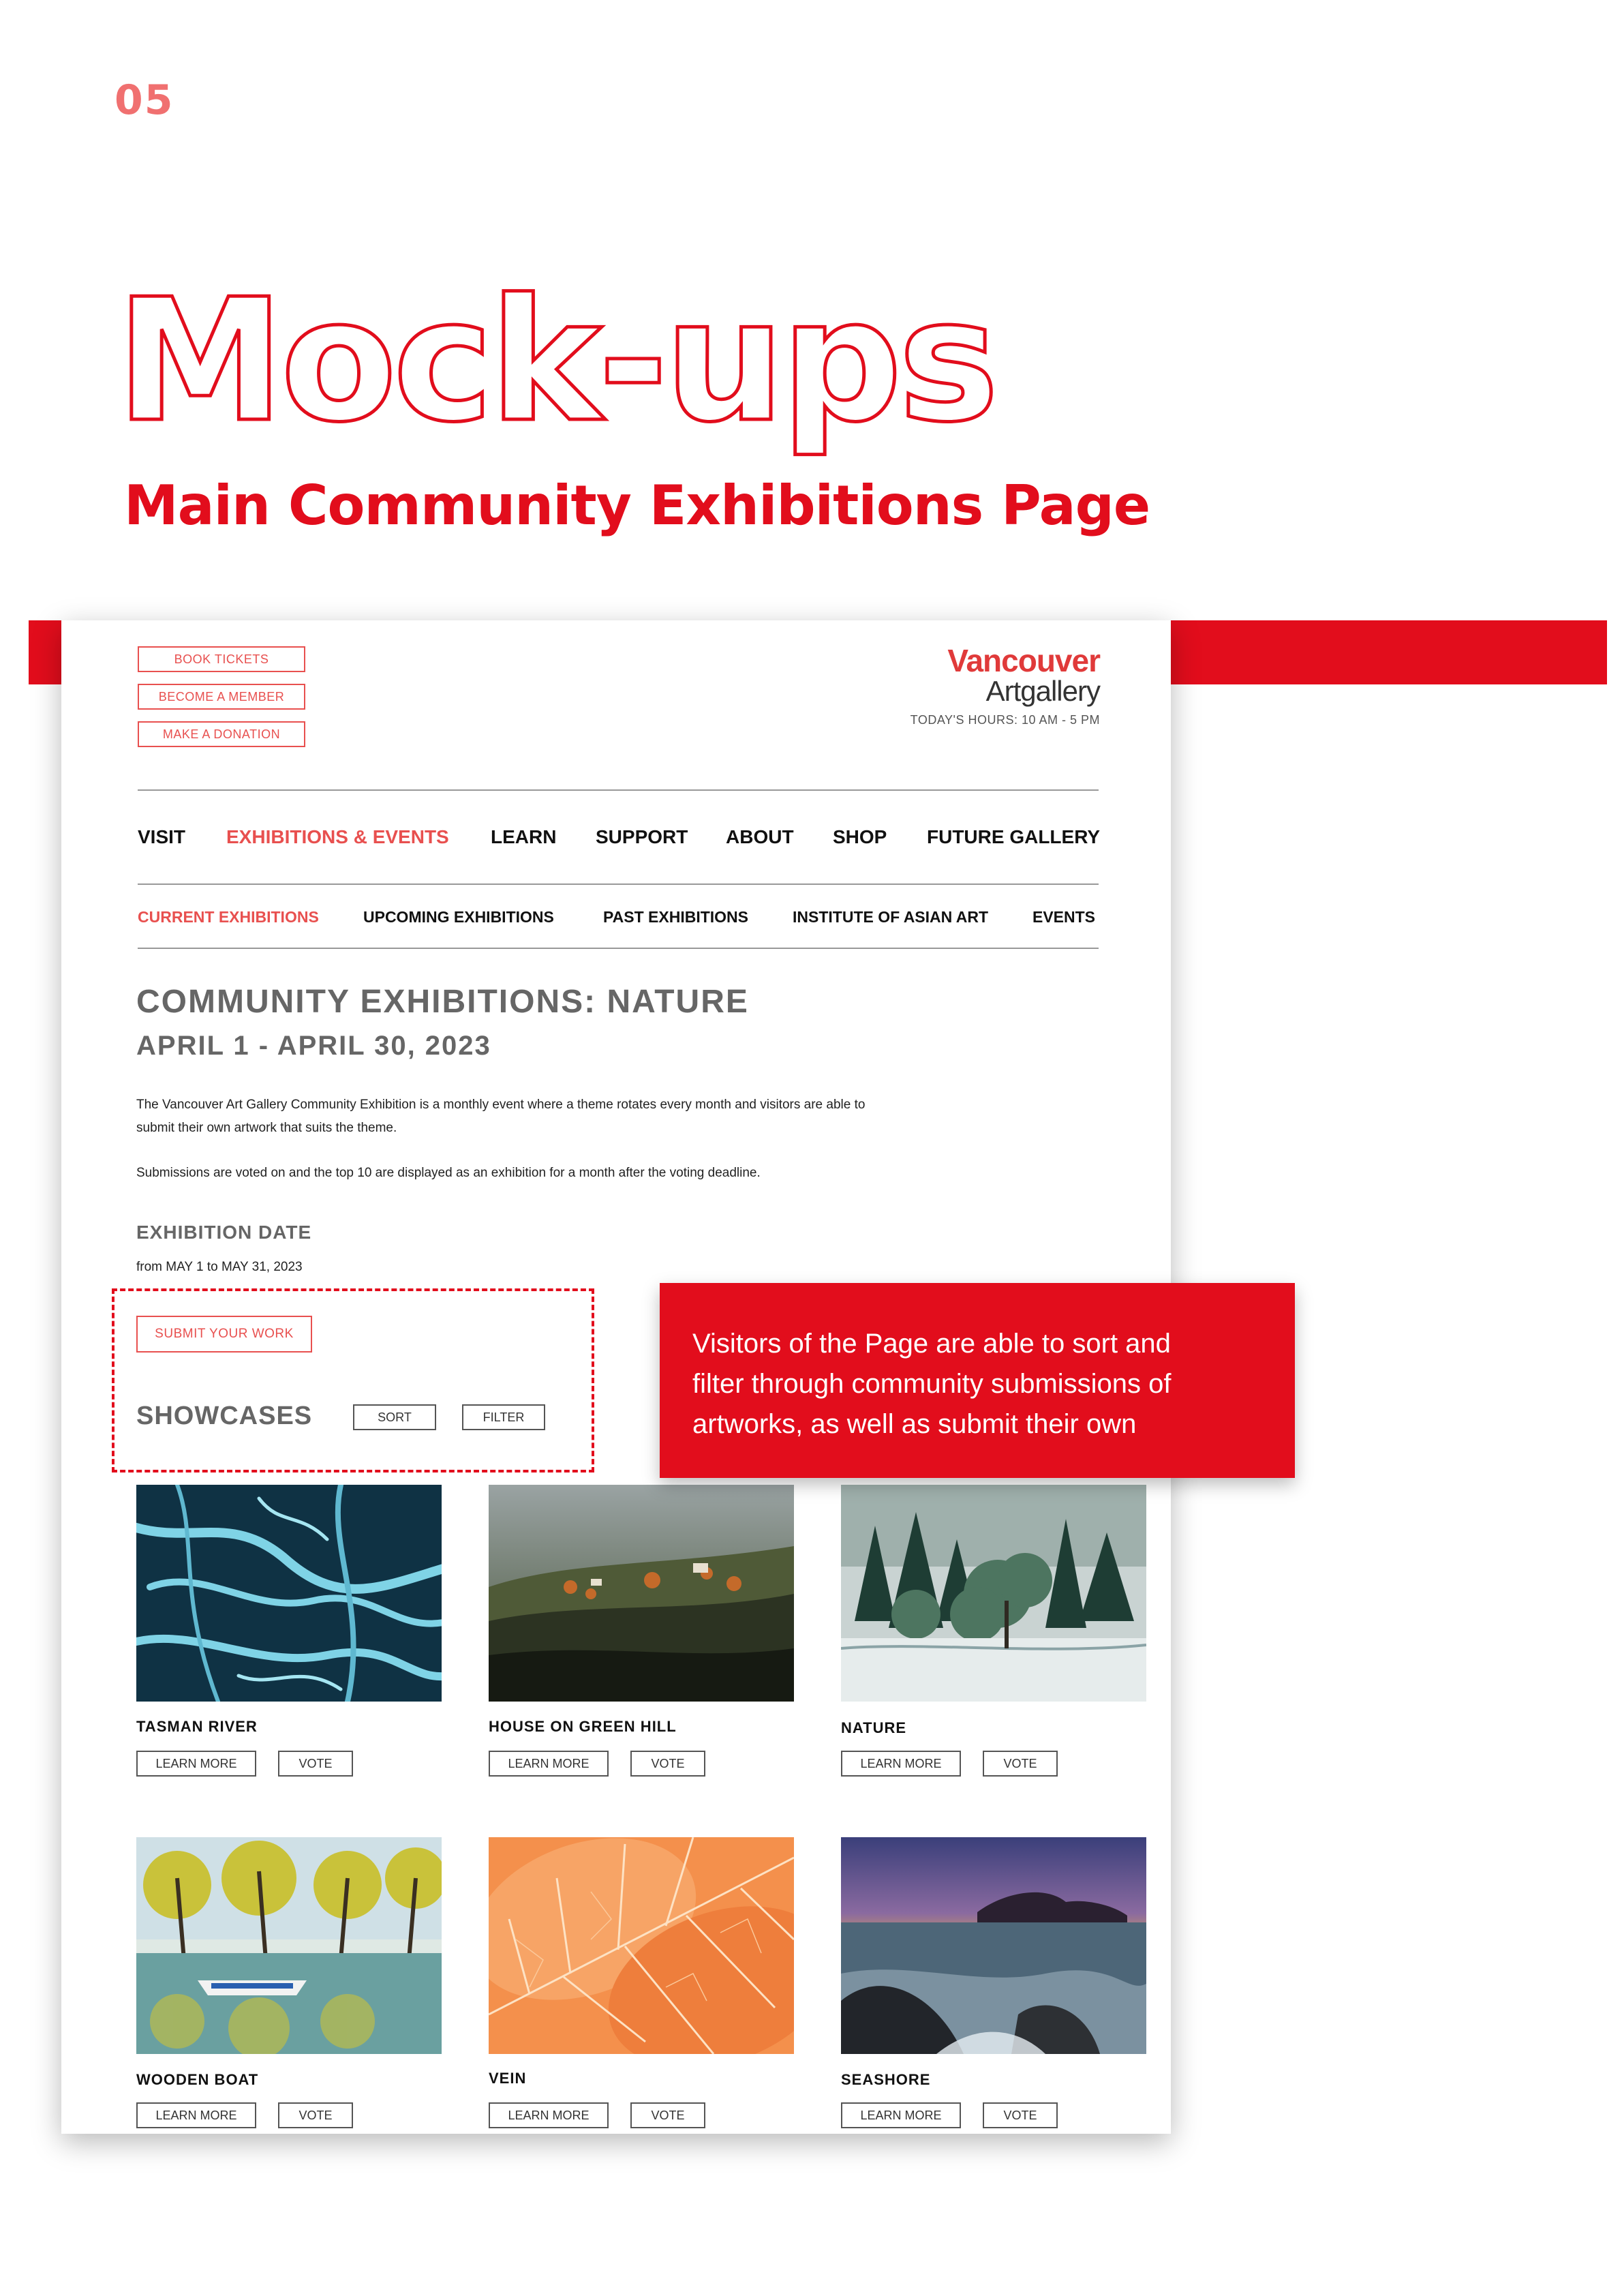 The height and width of the screenshot is (2296, 1622). Describe the element at coordinates (549, 1764) in the screenshot. I see `learn-more-button-2: LEARN MORE` at that location.